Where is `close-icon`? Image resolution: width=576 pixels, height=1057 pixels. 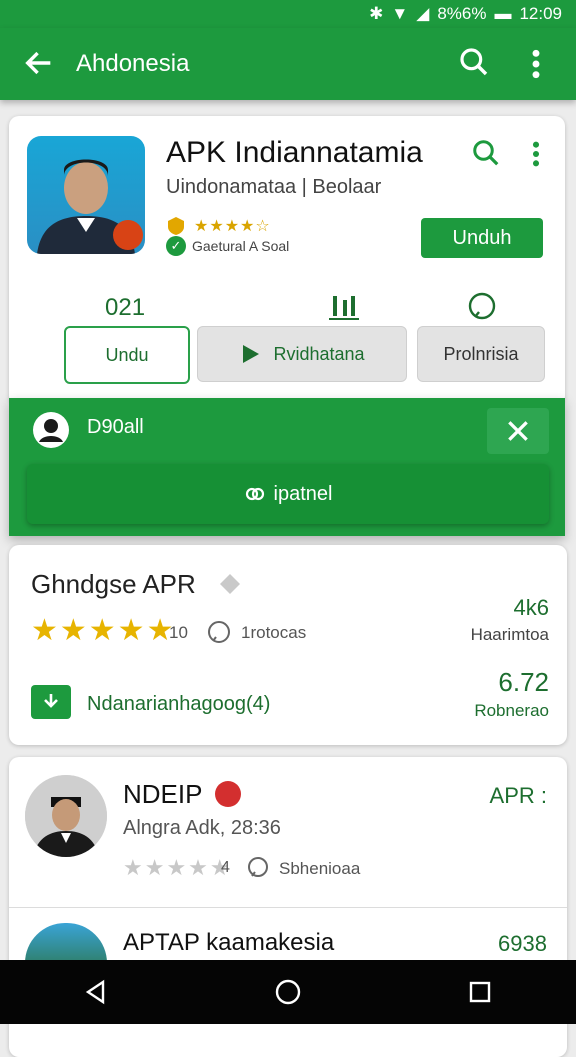
close-icon is located at coordinates (518, 431).